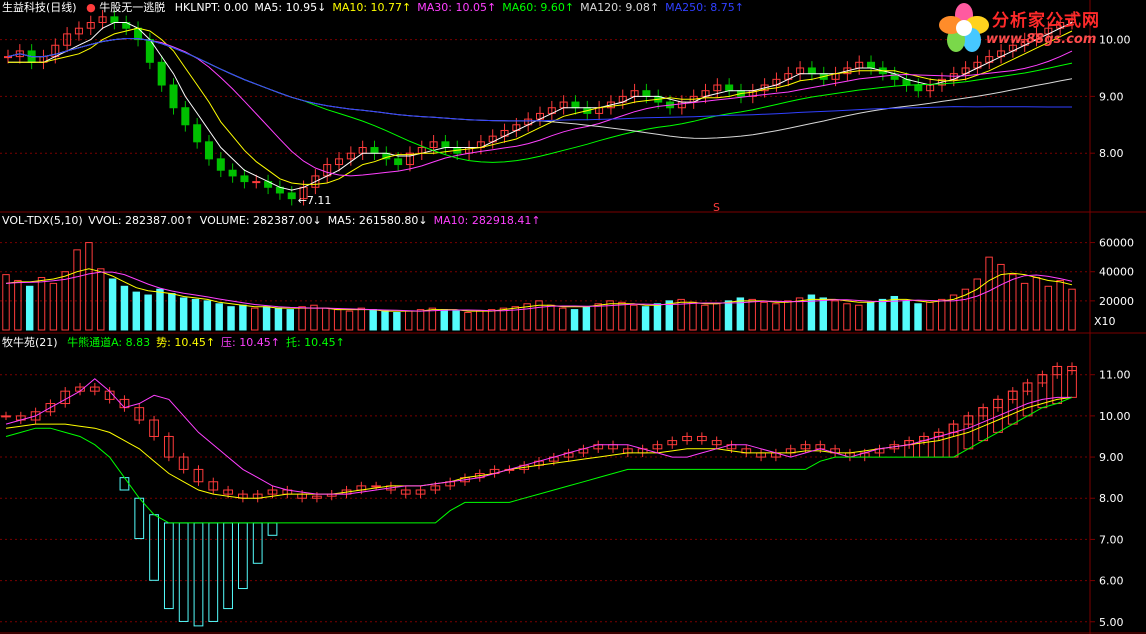 The height and width of the screenshot is (634, 1146). I want to click on lower-indicator-1: 势: 10.45↑, so click(186, 342).